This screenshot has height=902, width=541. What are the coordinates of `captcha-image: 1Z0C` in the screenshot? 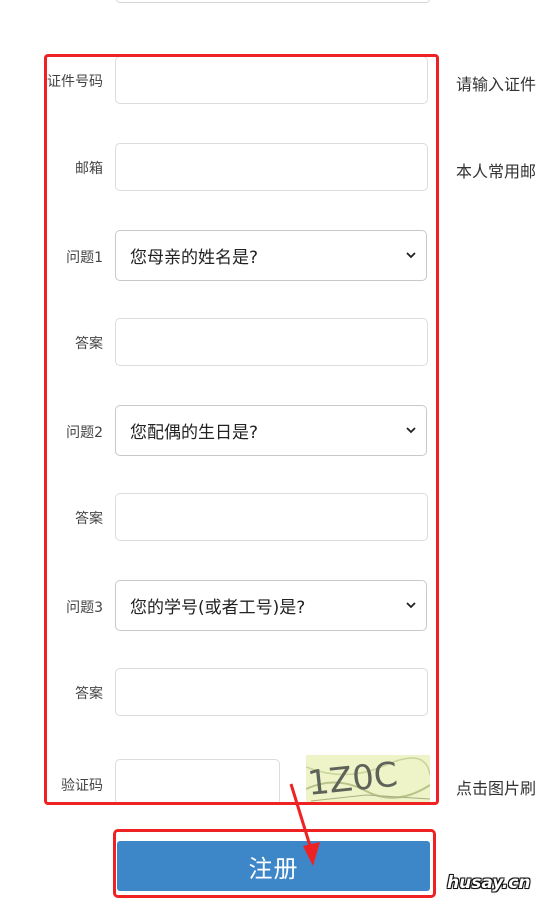 It's located at (368, 780).